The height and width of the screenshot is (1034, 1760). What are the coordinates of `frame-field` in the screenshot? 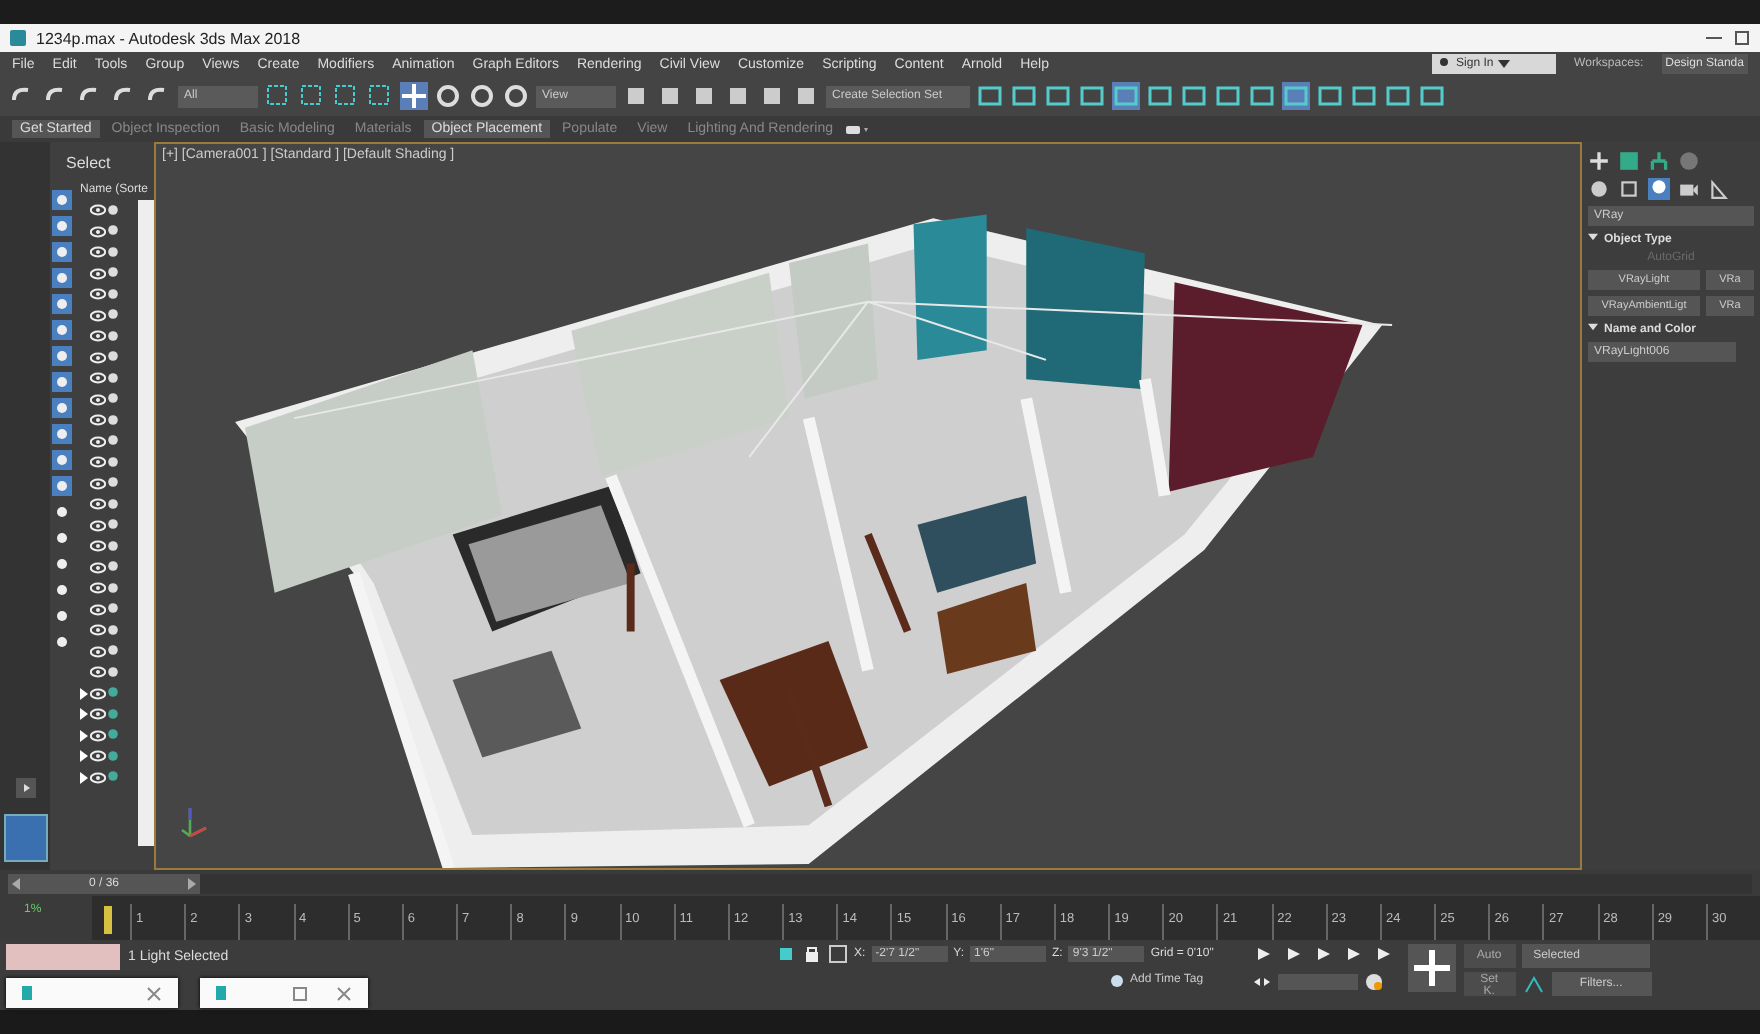 It's located at (1317, 982).